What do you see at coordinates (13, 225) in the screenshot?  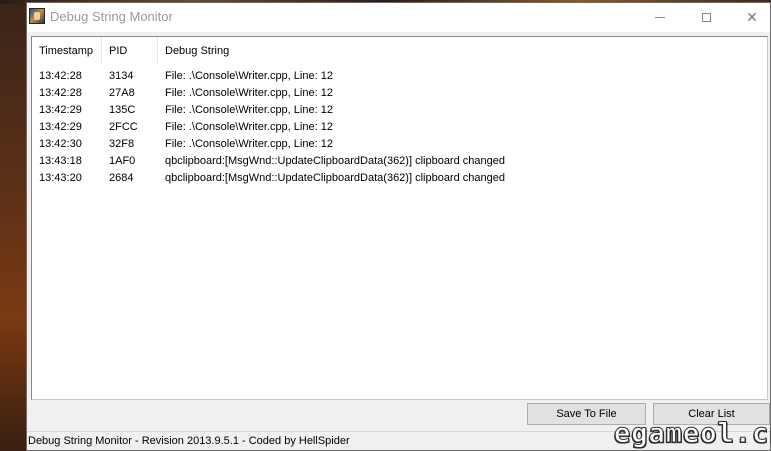 I see `desktop-background` at bounding box center [13, 225].